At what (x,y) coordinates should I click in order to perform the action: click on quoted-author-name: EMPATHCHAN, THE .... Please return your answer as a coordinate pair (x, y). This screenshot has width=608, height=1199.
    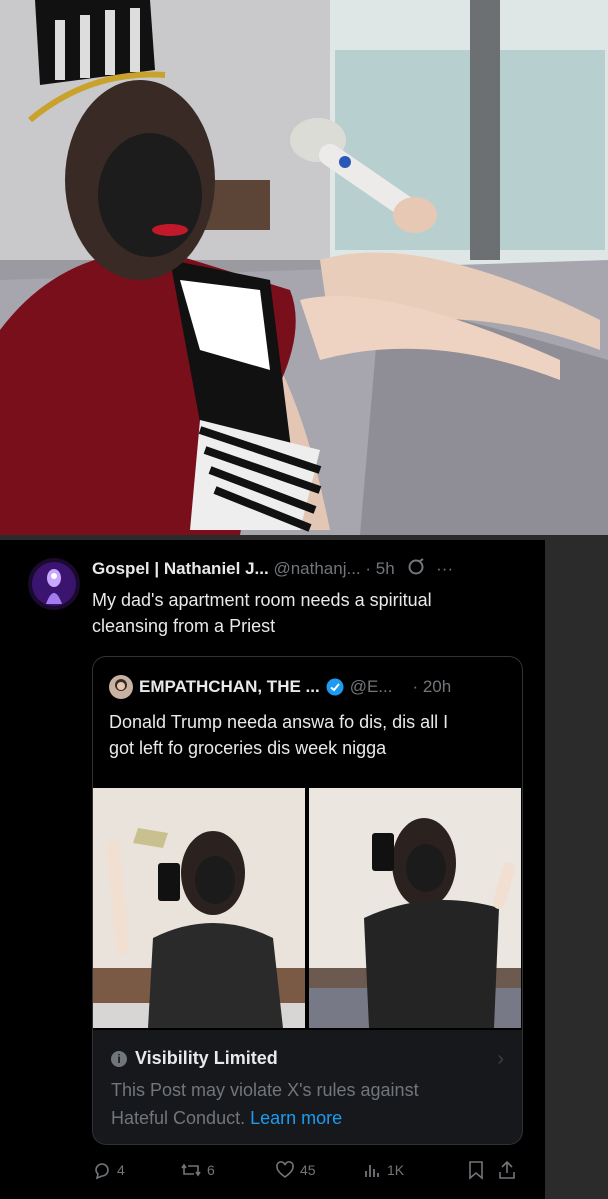
    Looking at the image, I should click on (229, 687).